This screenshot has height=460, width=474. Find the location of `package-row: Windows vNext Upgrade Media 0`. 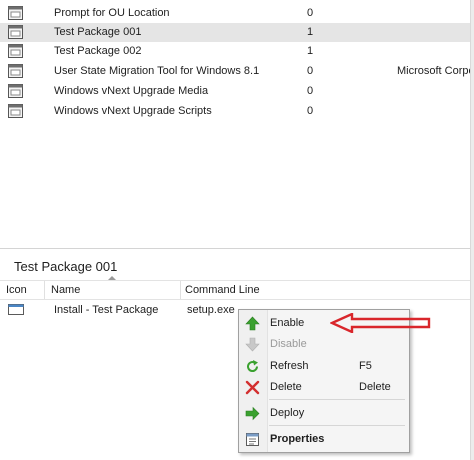

package-row: Windows vNext Upgrade Media 0 is located at coordinates (237, 91).